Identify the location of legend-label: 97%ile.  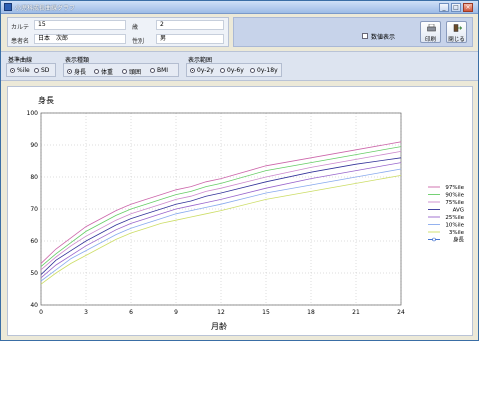
(454, 188).